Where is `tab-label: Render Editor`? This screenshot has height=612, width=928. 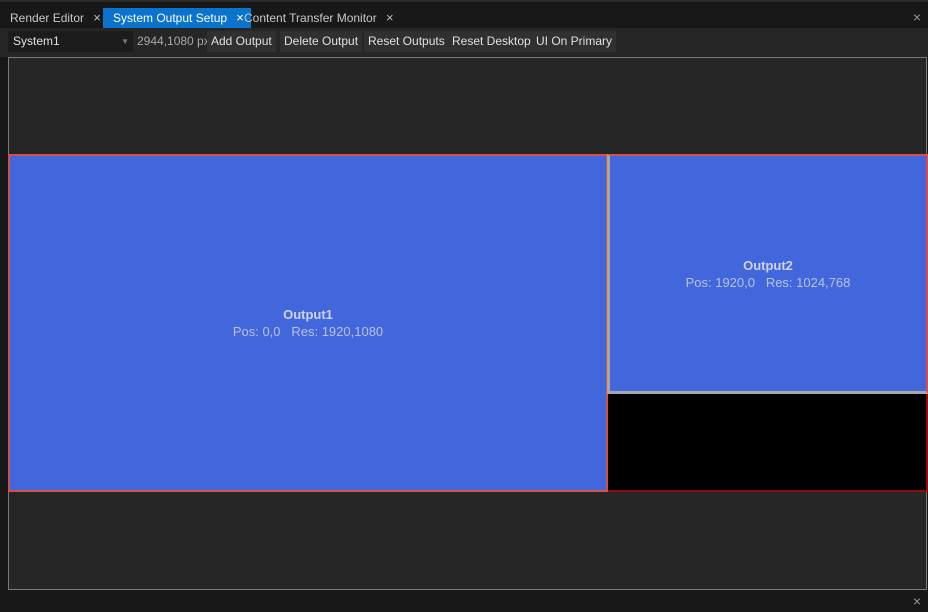 tab-label: Render Editor is located at coordinates (47, 18).